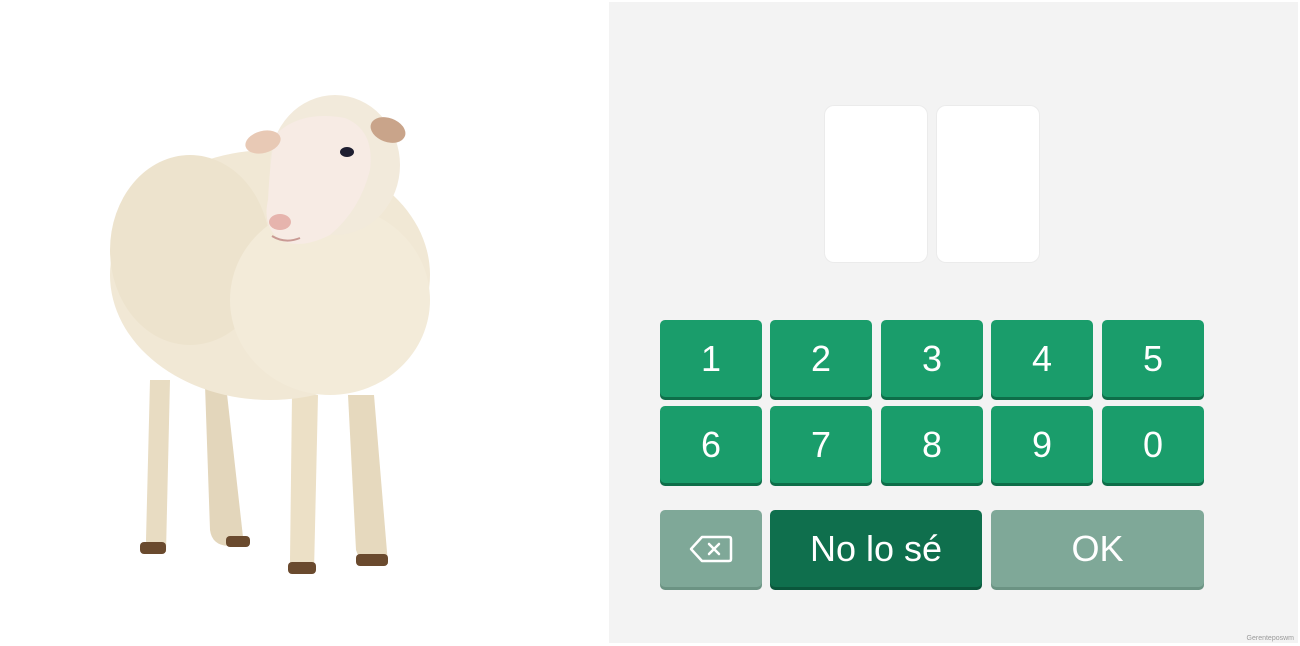 This screenshot has width=1300, height=646. I want to click on key-9: 9, so click(1042, 444).